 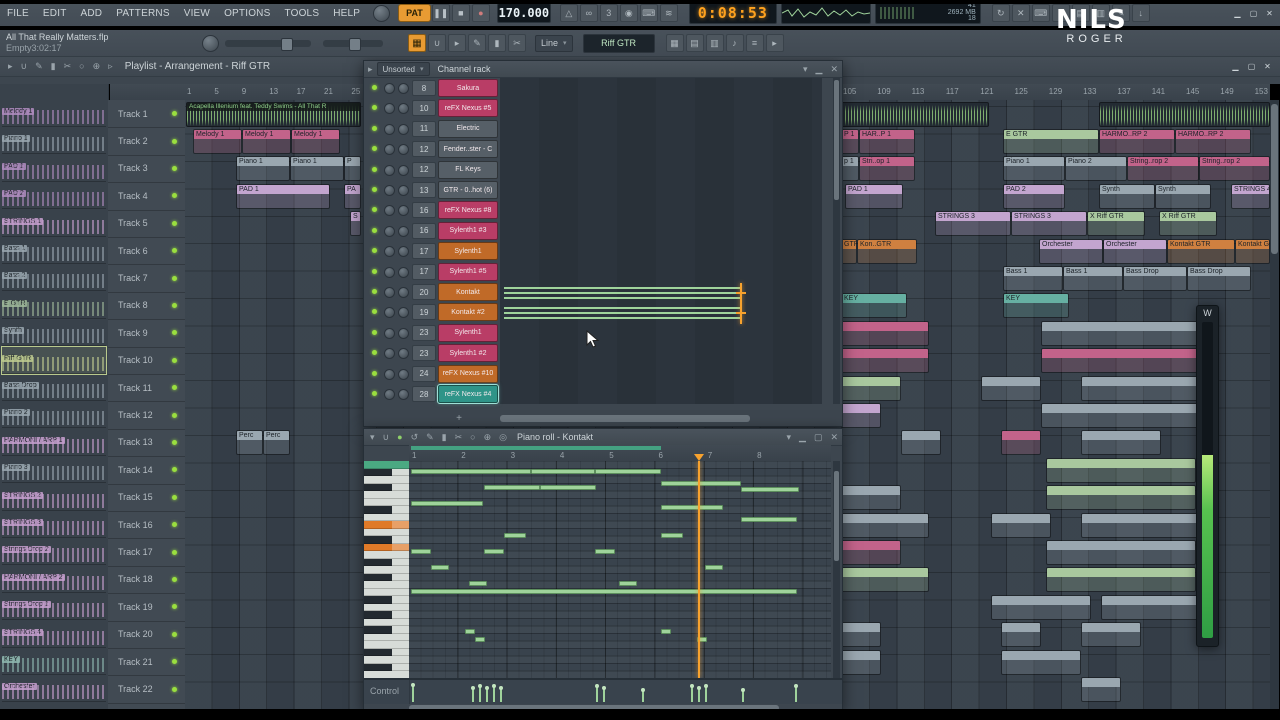 What do you see at coordinates (1049, 224) in the screenshot?
I see `pattern-clip: STRINGS 3` at bounding box center [1049, 224].